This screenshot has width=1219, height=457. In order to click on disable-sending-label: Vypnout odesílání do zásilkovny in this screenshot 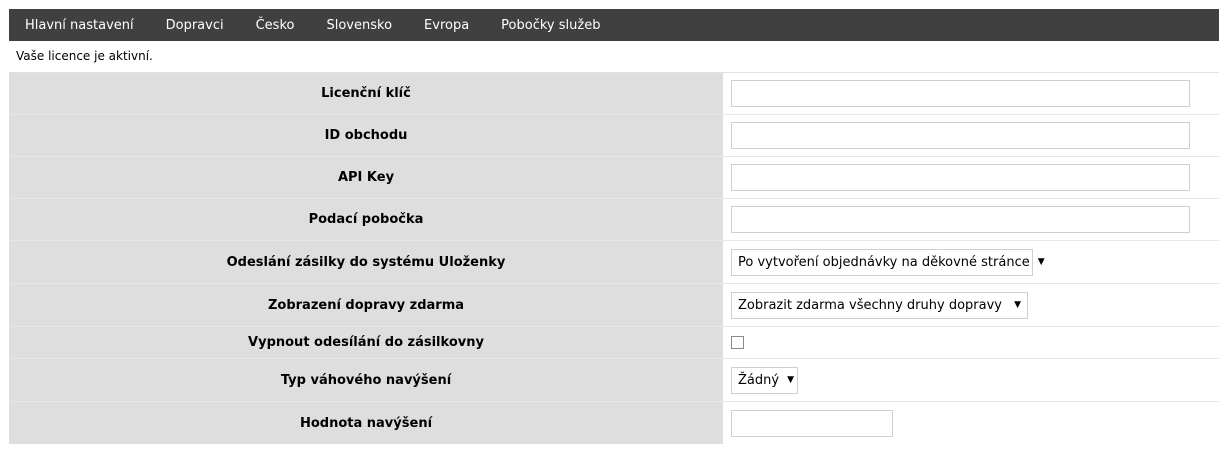, I will do `click(366, 342)`.